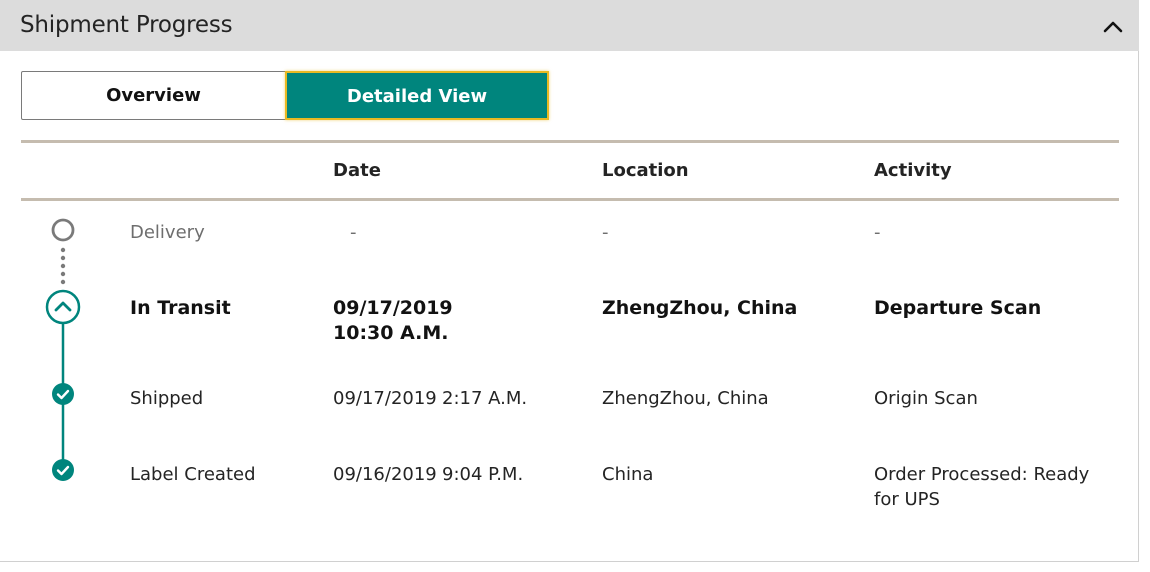 The width and height of the screenshot is (1150, 572). Describe the element at coordinates (628, 474) in the screenshot. I see `row-location: China` at that location.